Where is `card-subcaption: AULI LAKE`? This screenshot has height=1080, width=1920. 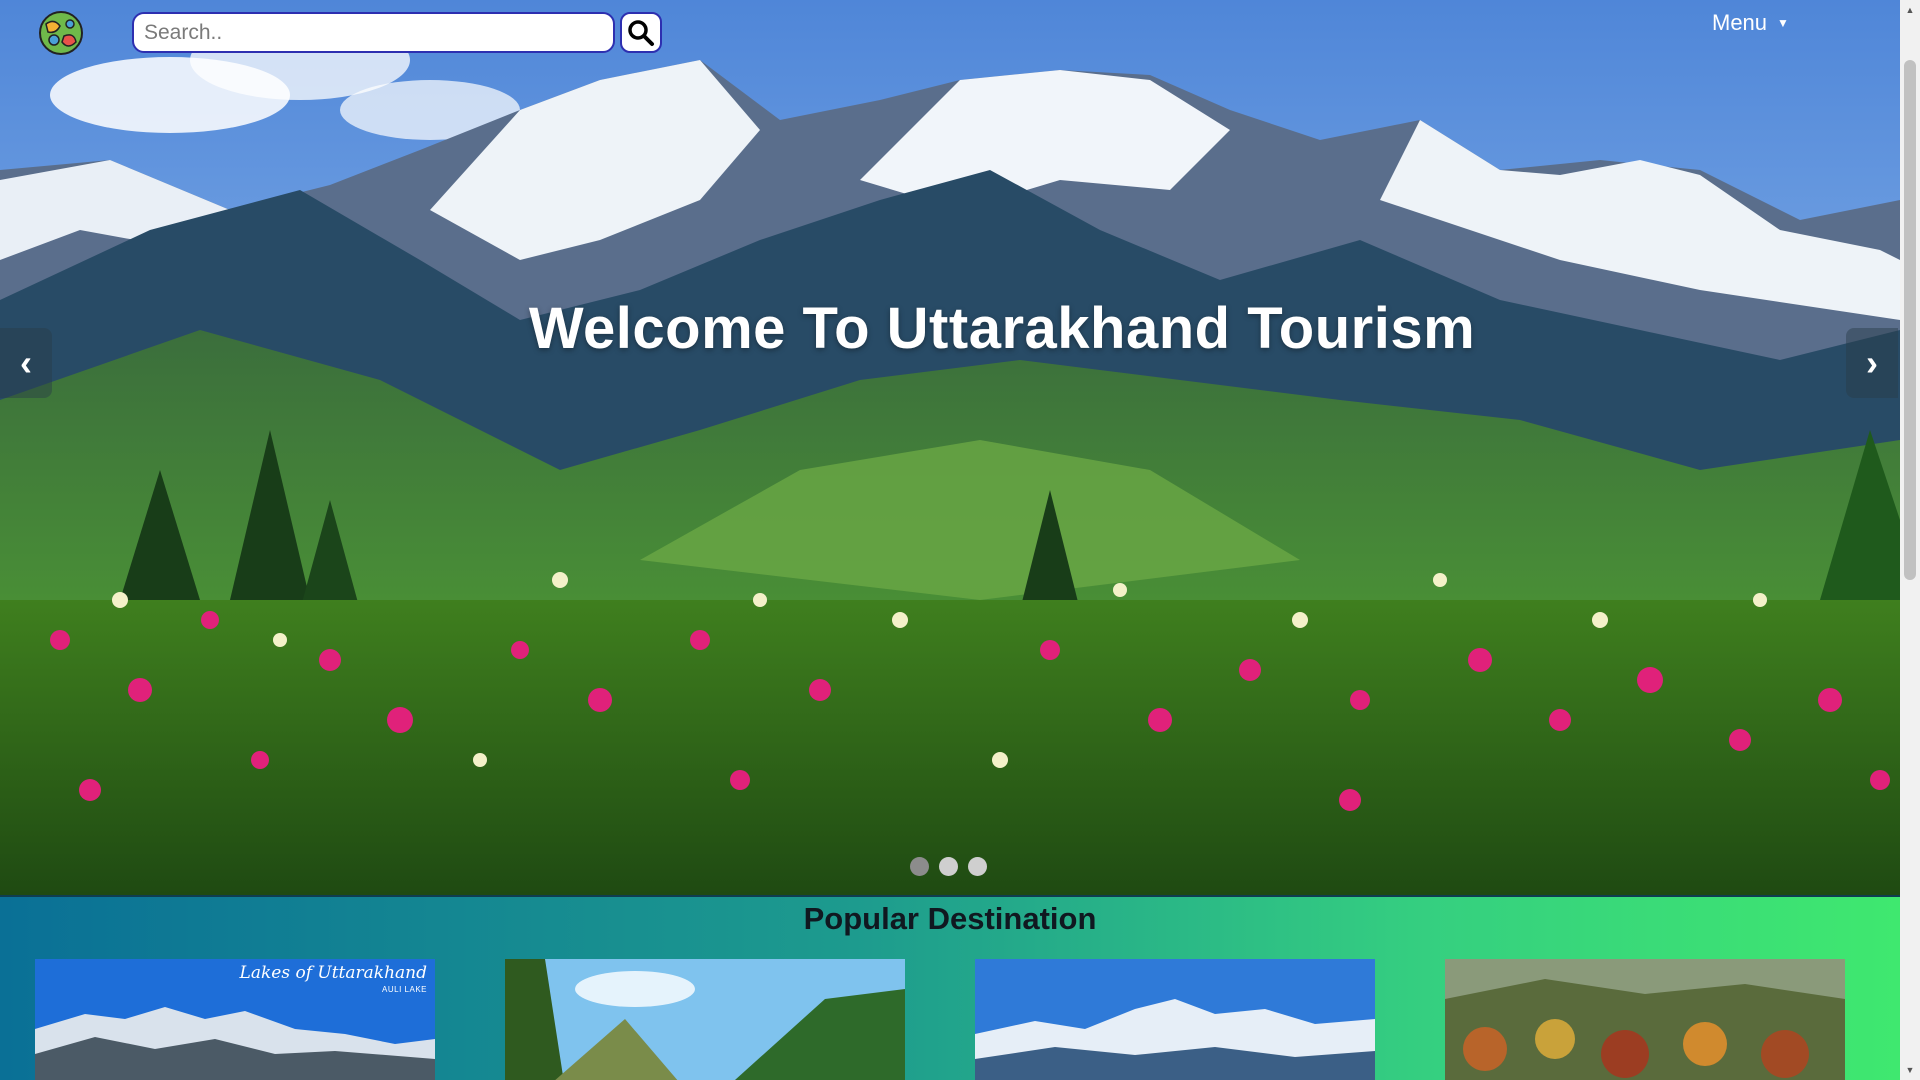
card-subcaption: AULI LAKE is located at coordinates (404, 989).